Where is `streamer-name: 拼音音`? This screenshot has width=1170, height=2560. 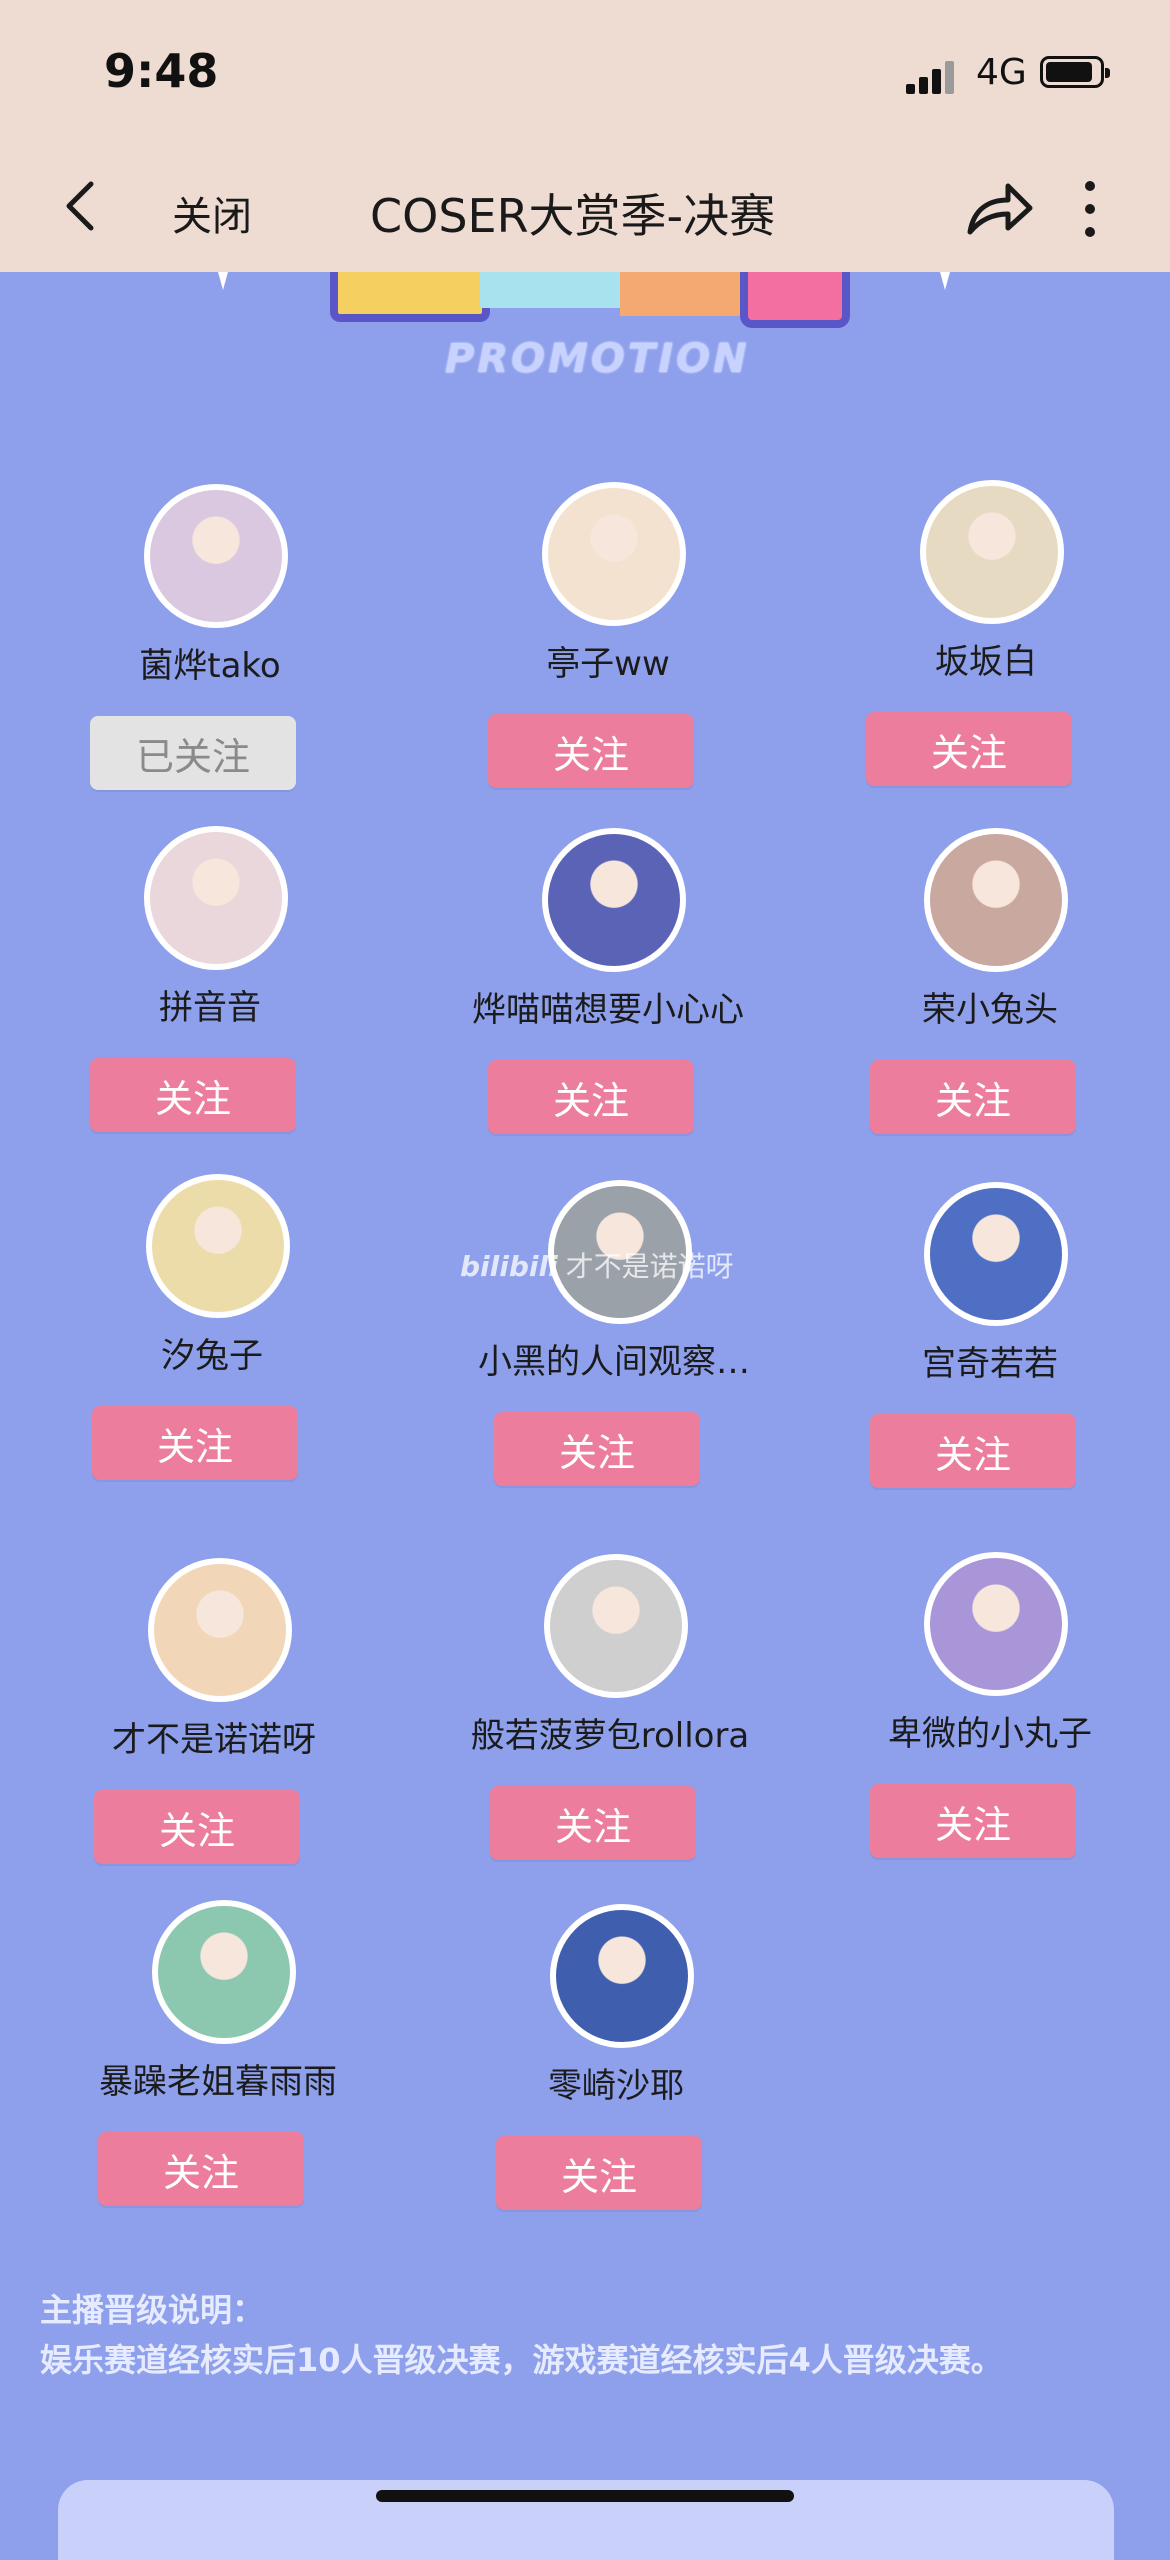 streamer-name: 拼音音 is located at coordinates (210, 1008).